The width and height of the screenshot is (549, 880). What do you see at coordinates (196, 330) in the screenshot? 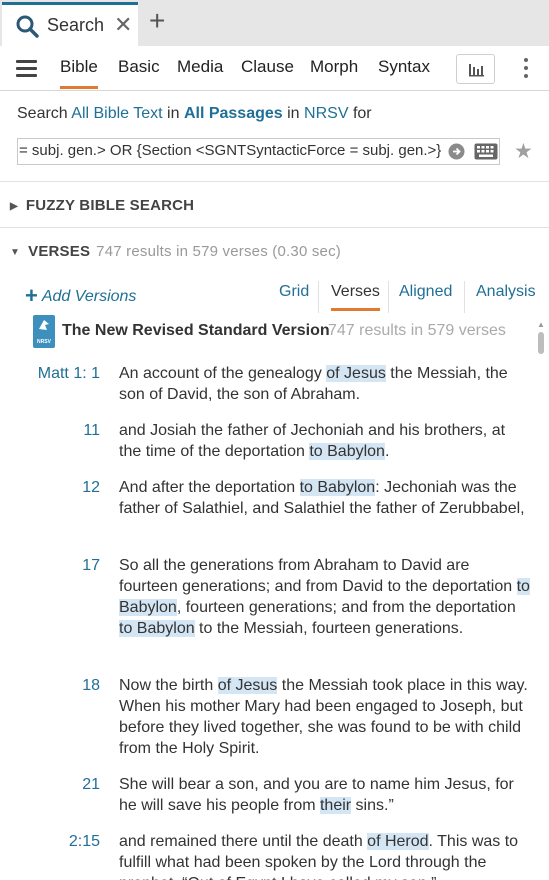
I see `version-title: The New Revised Standard Version` at bounding box center [196, 330].